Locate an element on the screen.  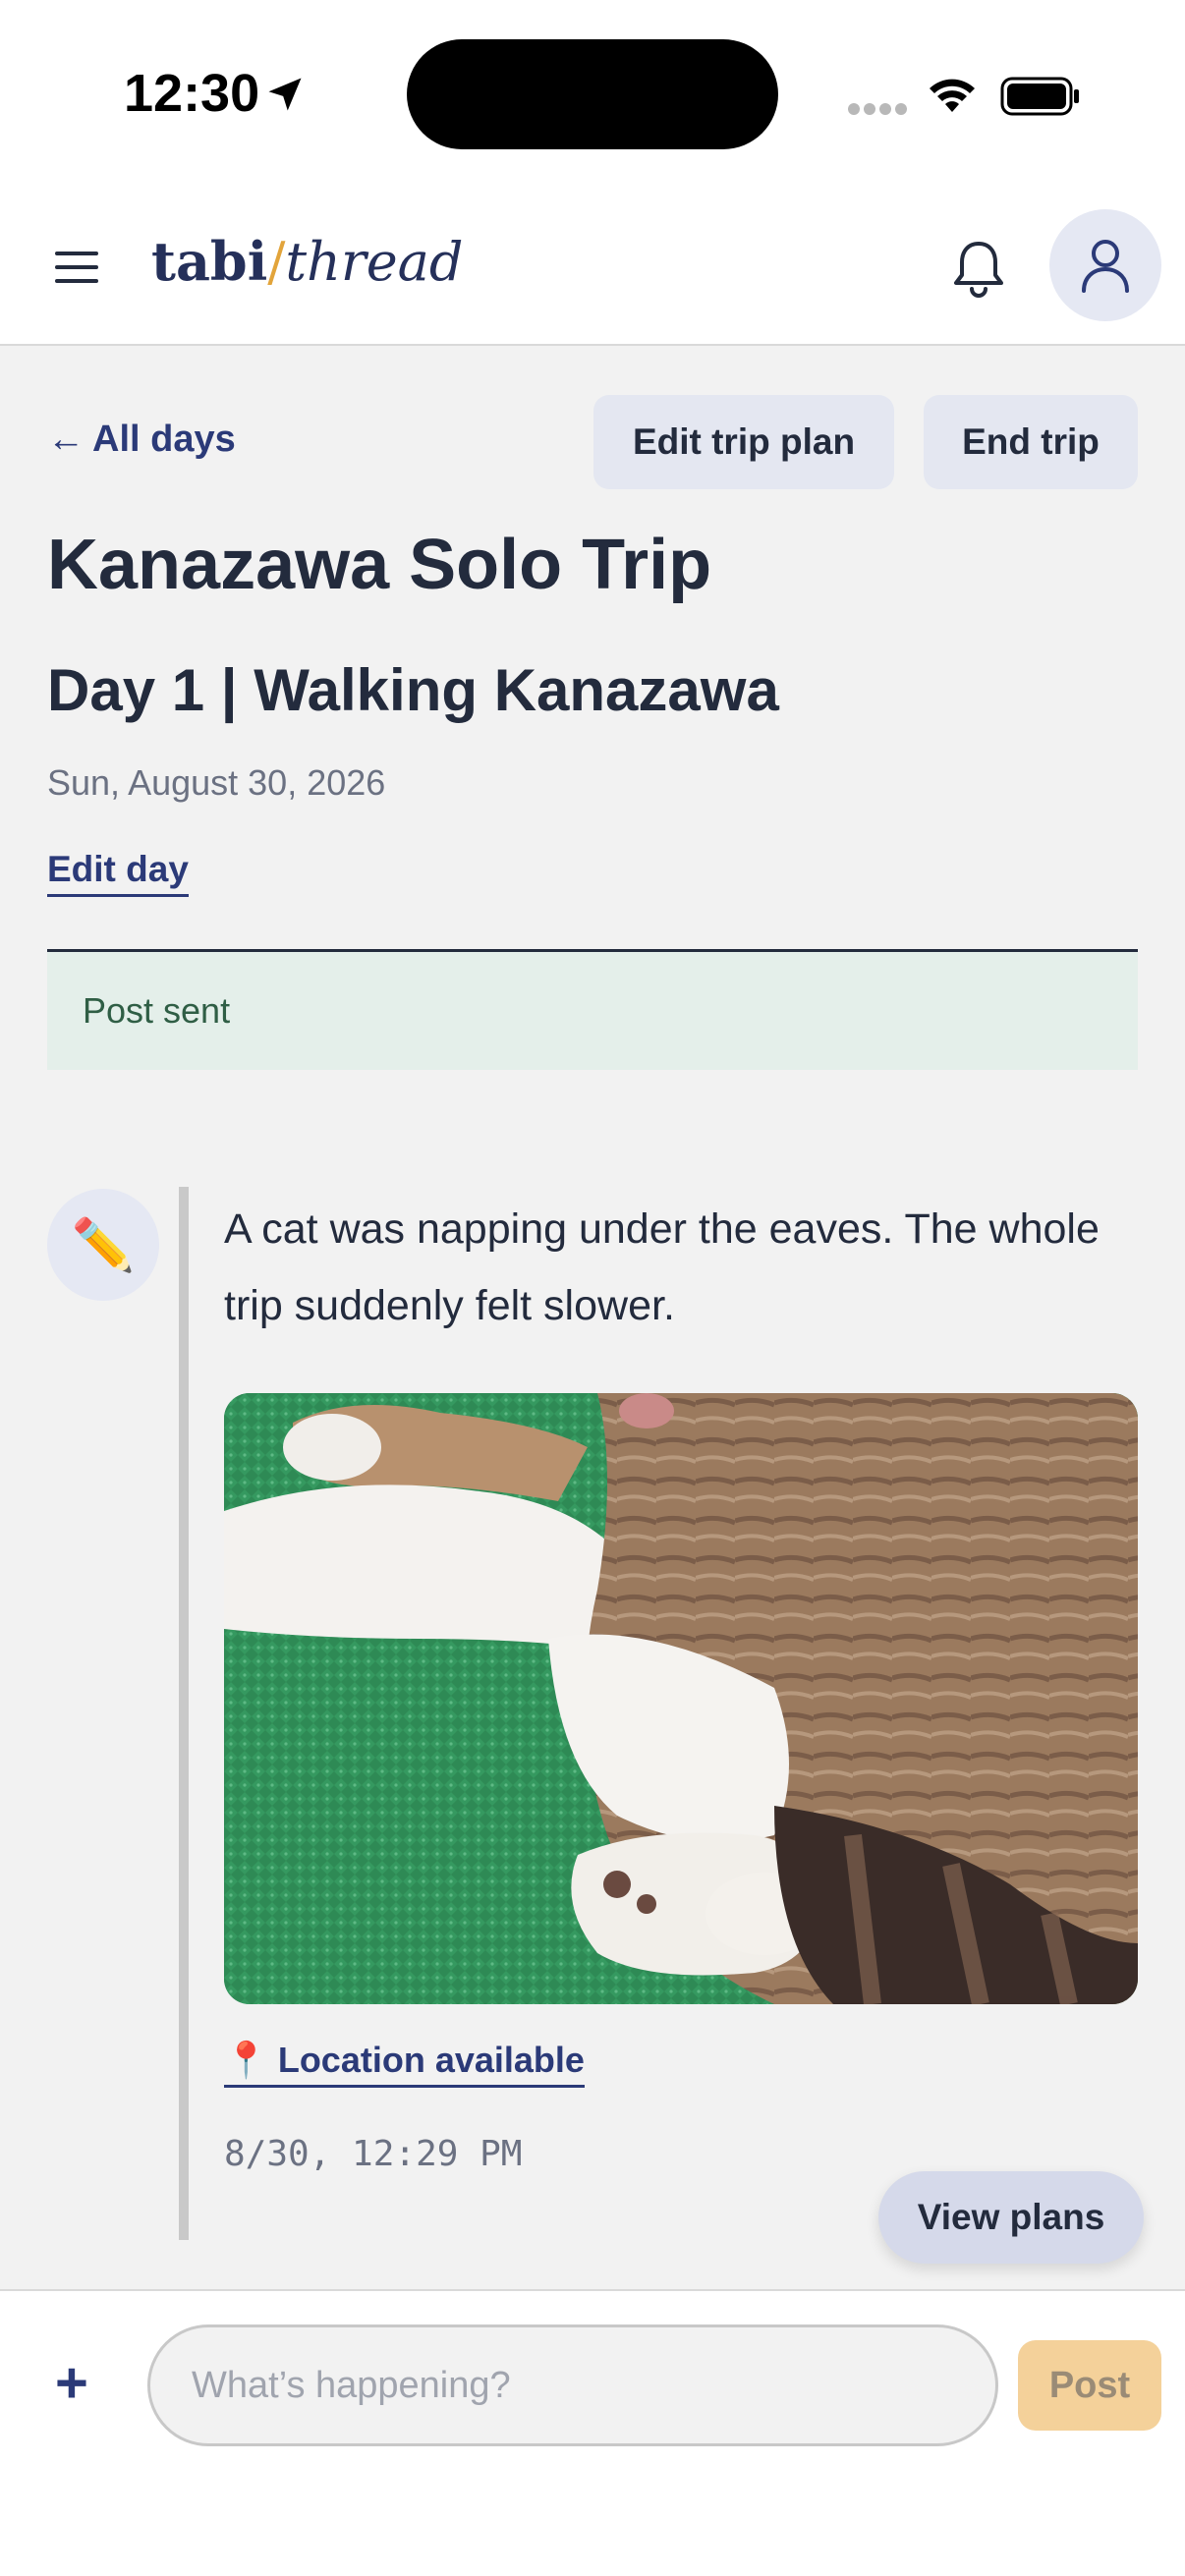
end-trip-button: End trip is located at coordinates (1031, 442).